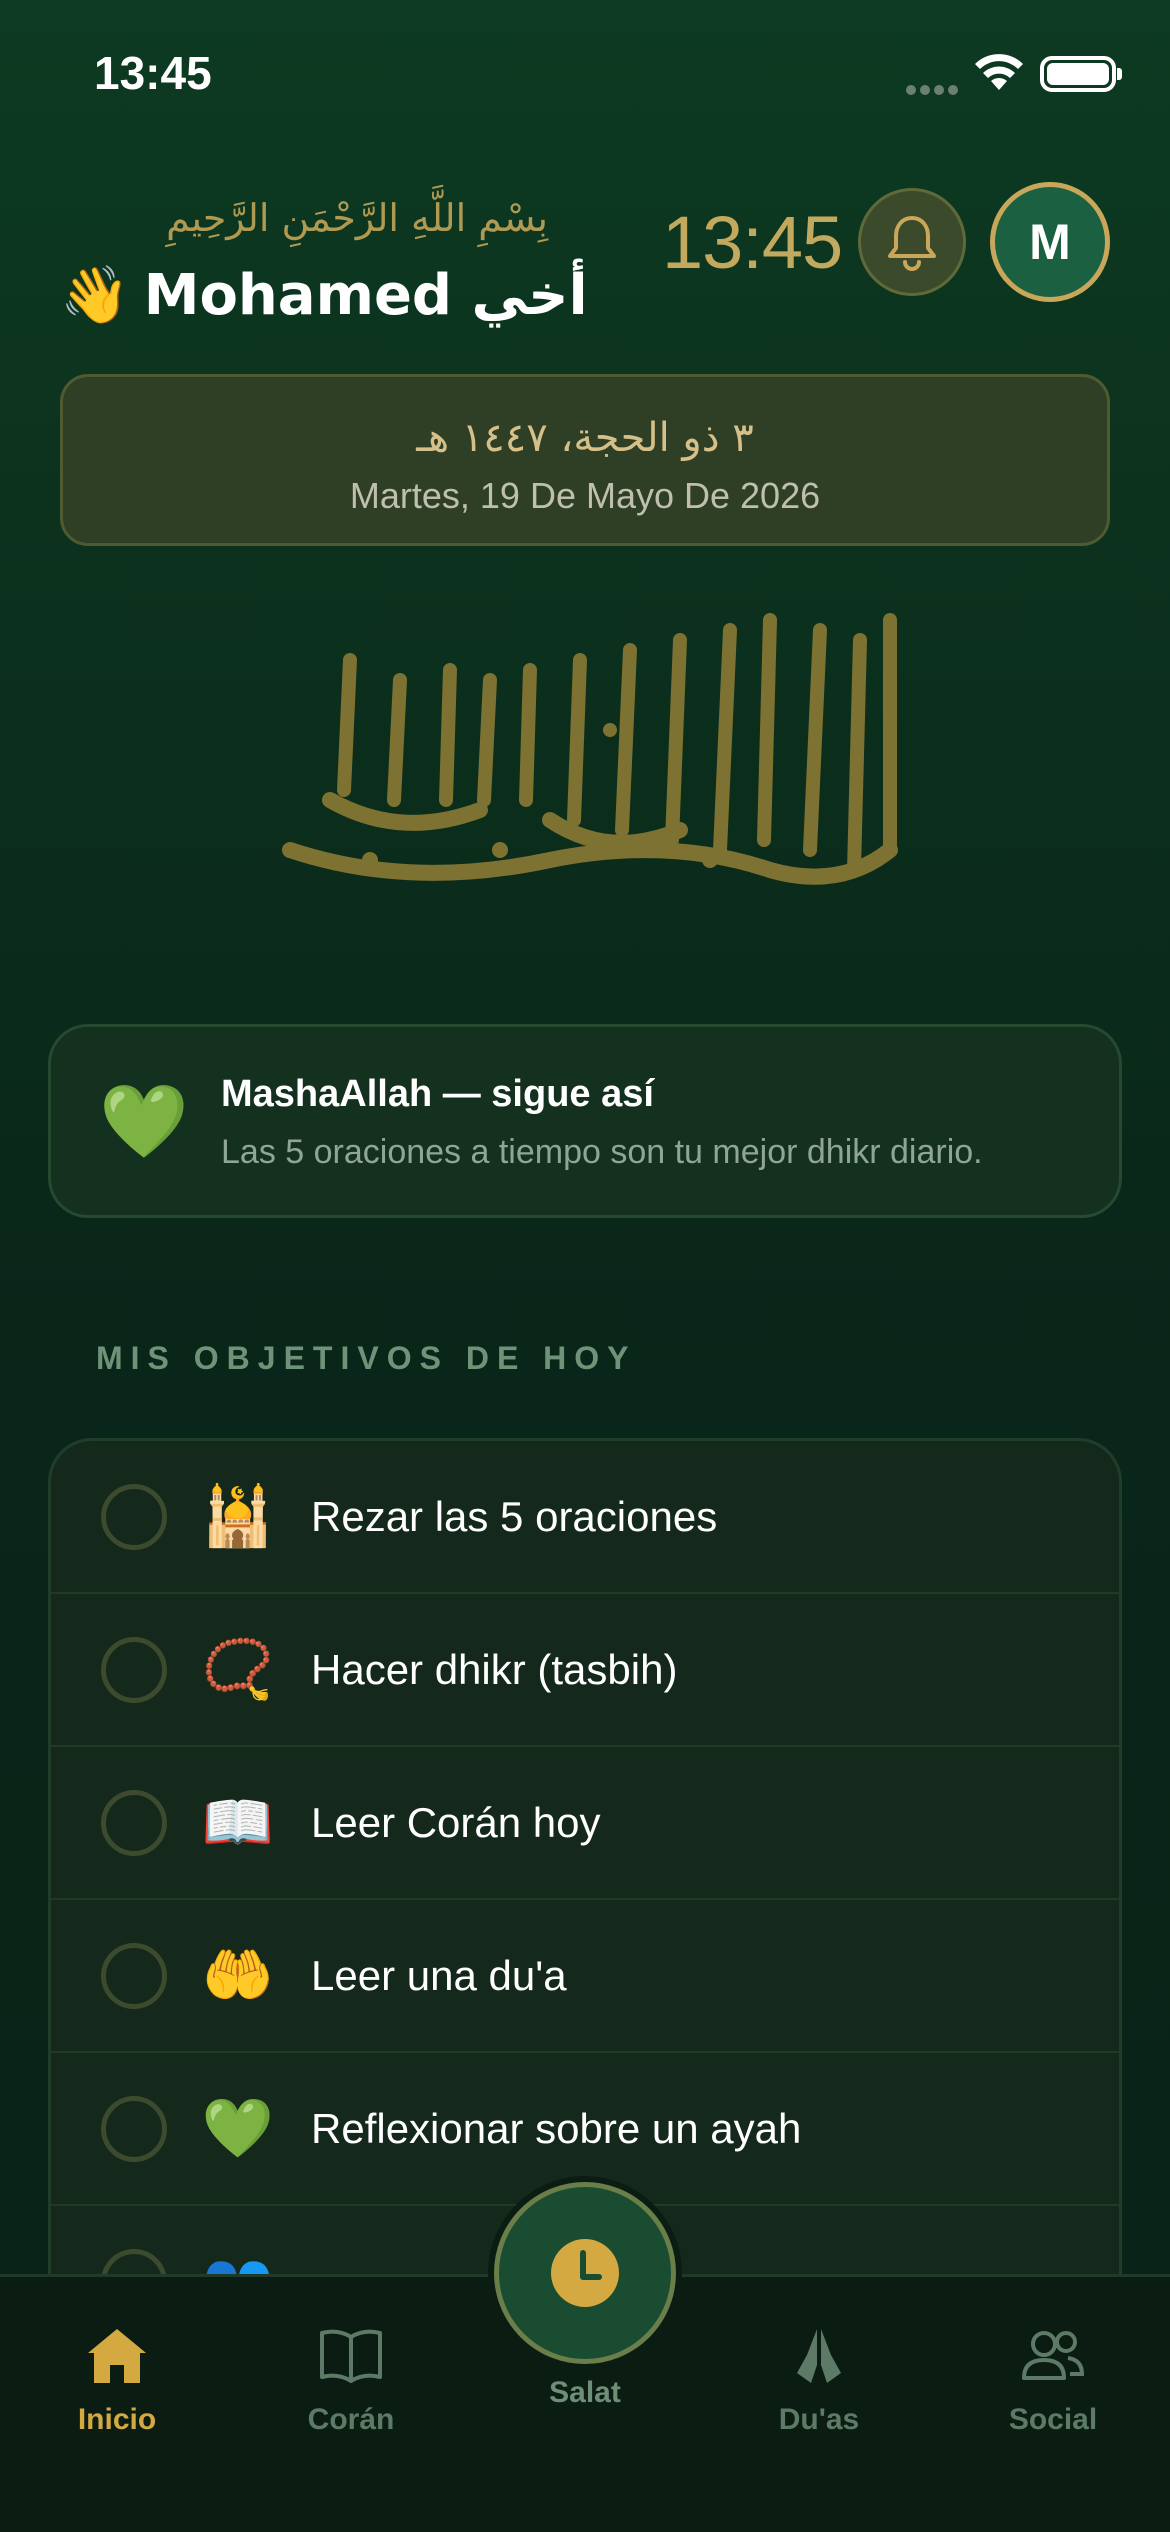  What do you see at coordinates (153, 73) in the screenshot?
I see `status-time: 13:45` at bounding box center [153, 73].